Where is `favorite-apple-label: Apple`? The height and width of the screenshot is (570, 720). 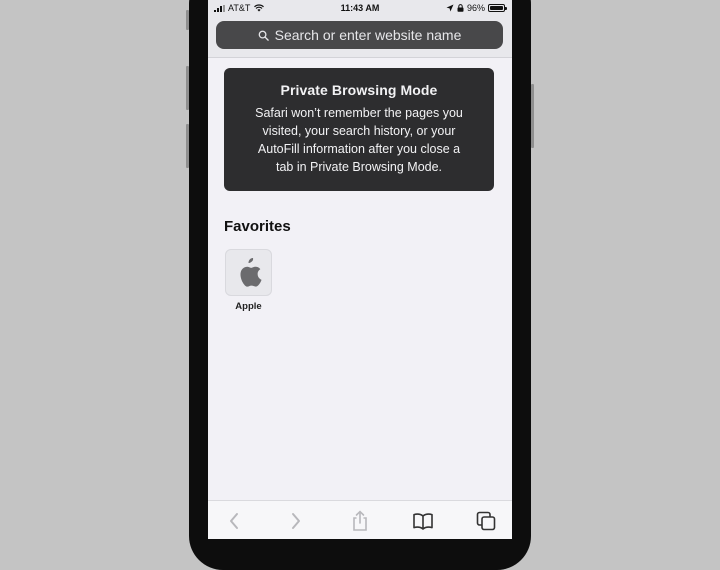 favorite-apple-label: Apple is located at coordinates (248, 306).